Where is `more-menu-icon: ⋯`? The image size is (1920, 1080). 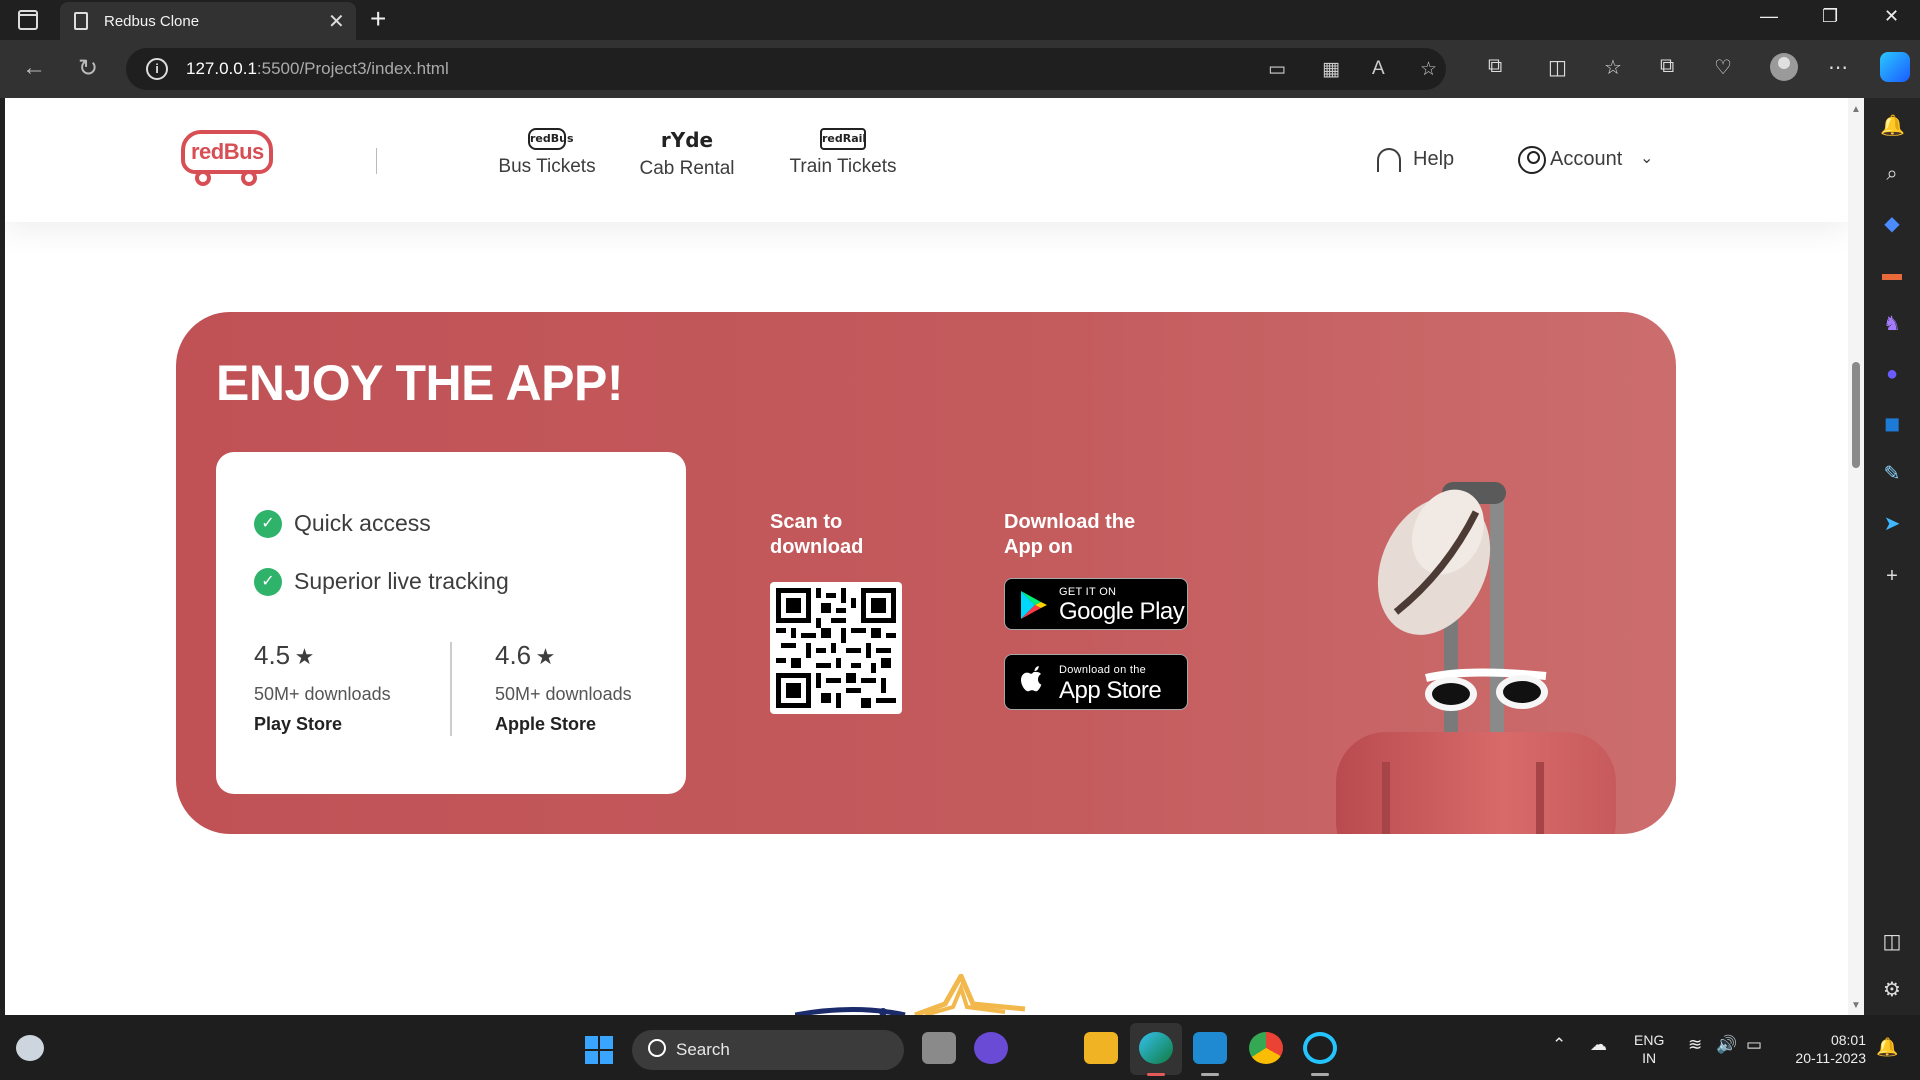 more-menu-icon: ⋯ is located at coordinates (1838, 67).